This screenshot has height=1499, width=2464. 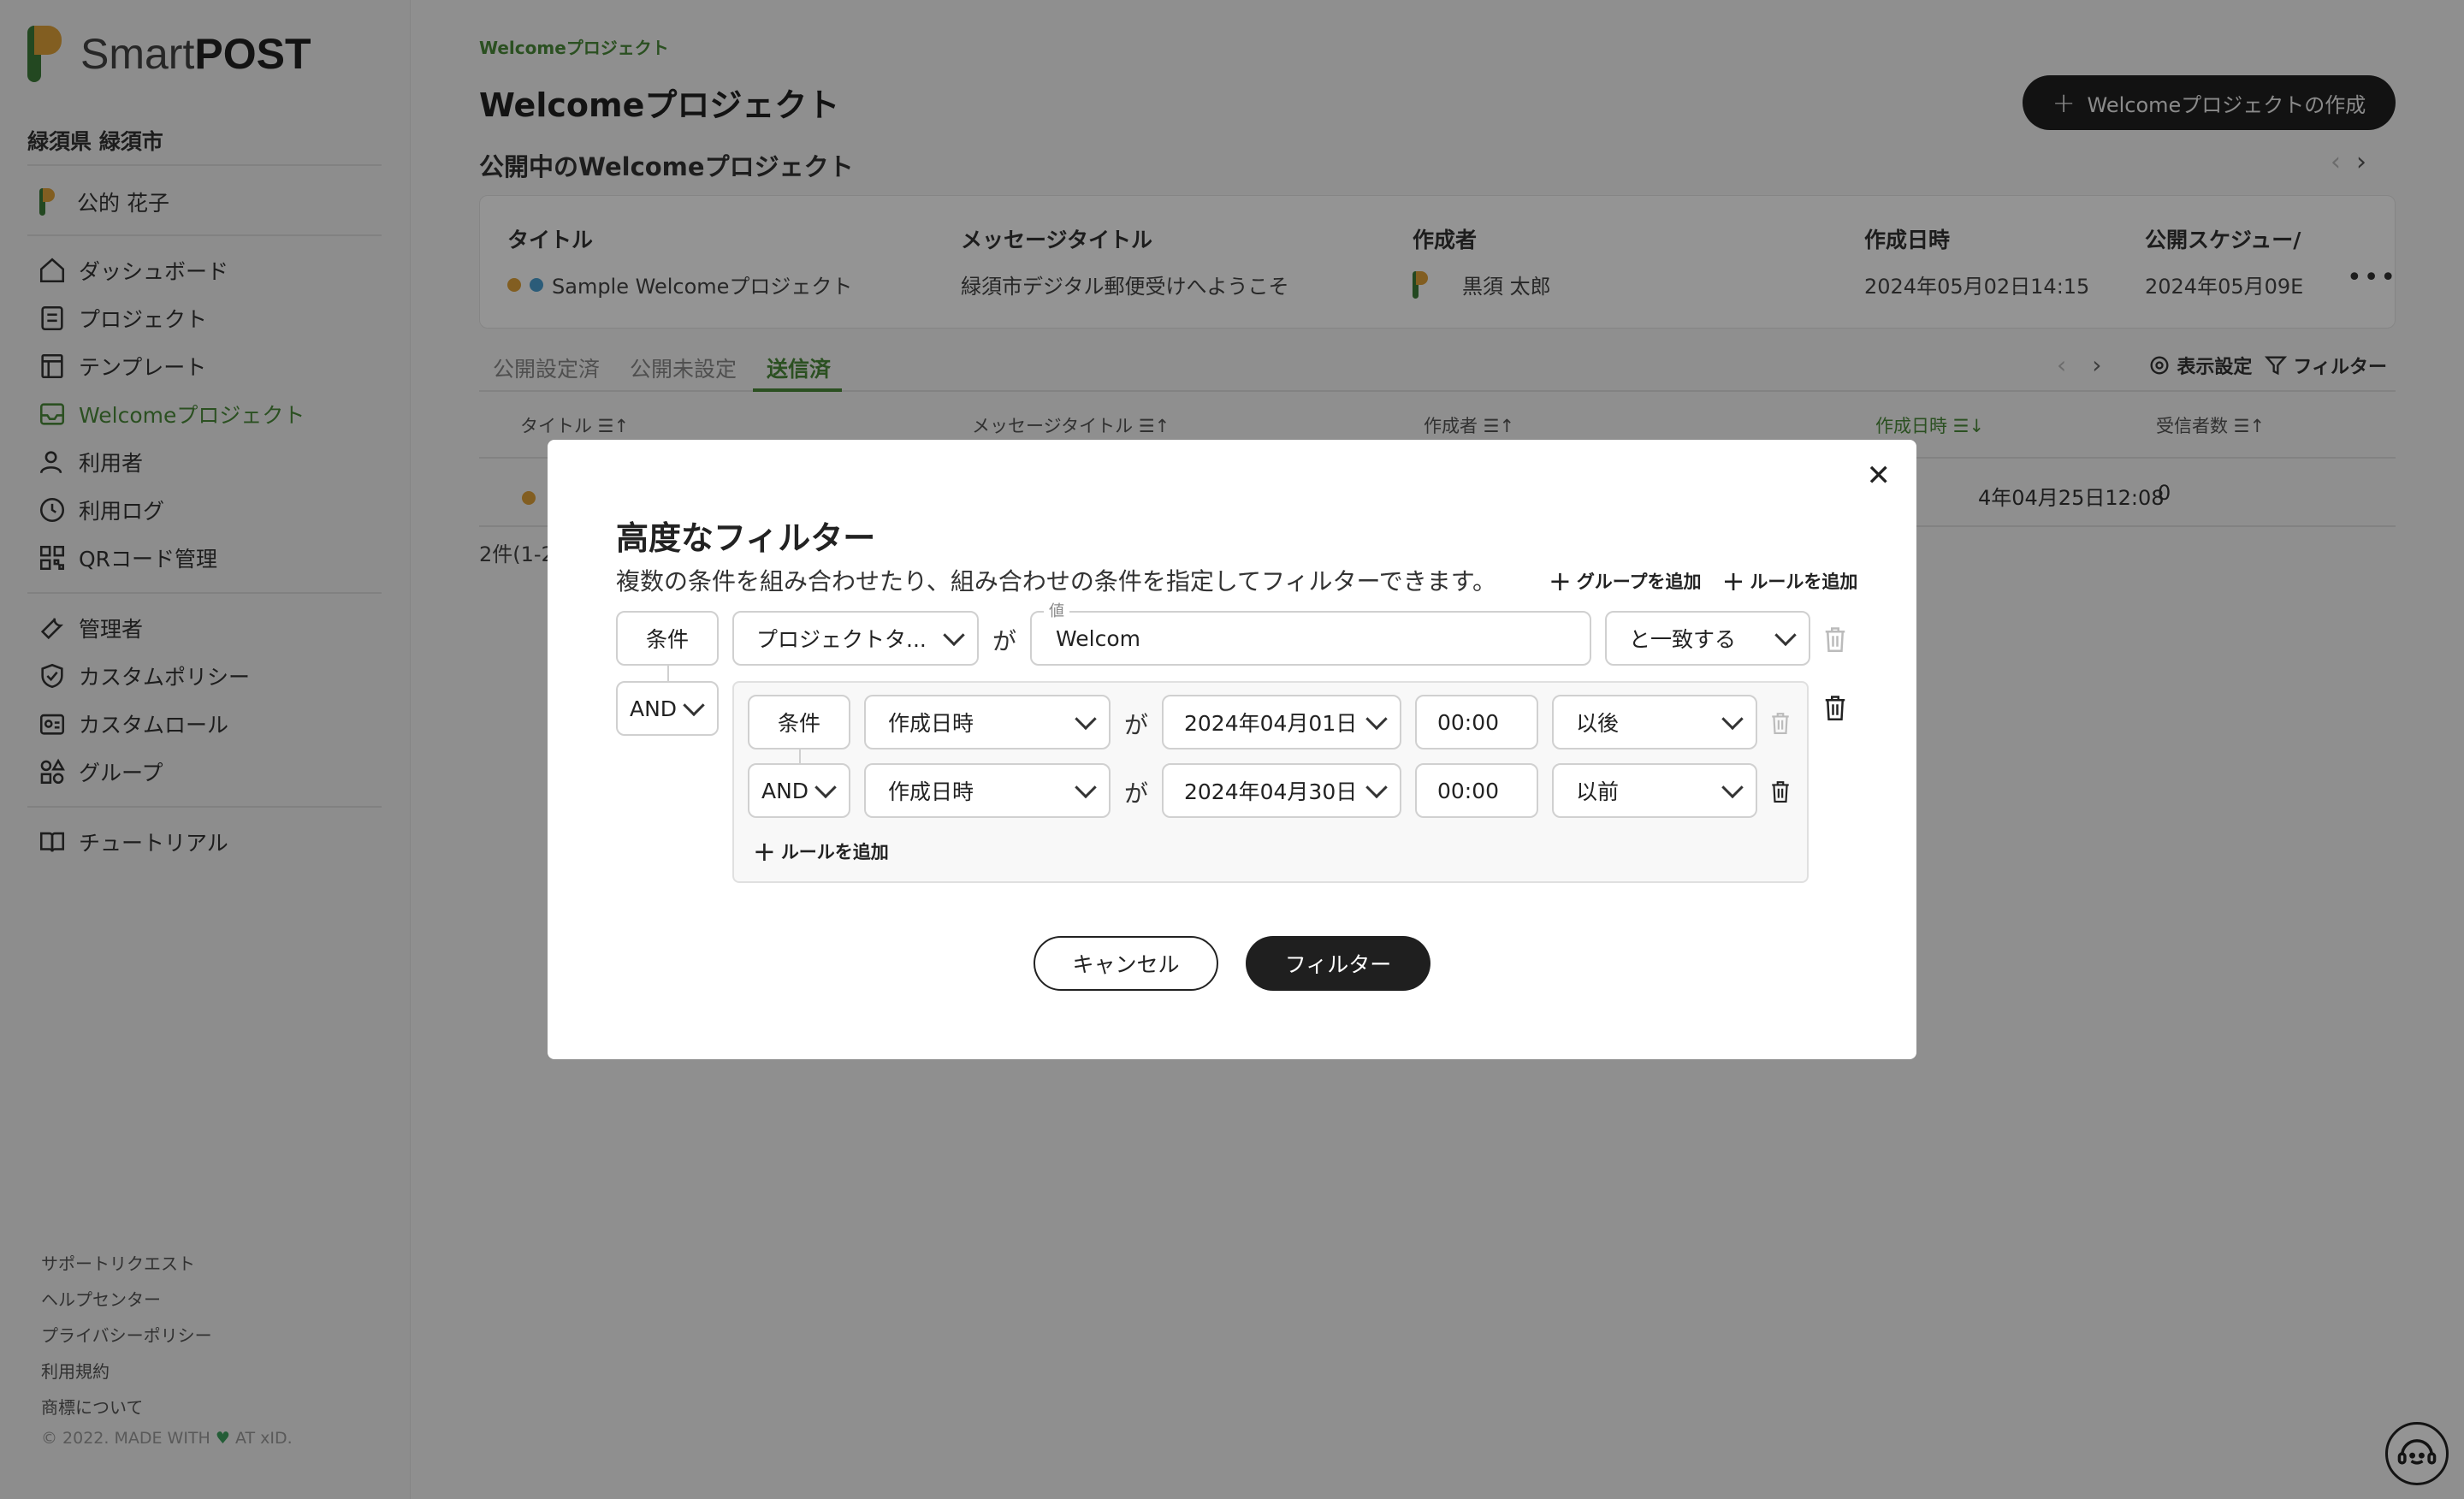 What do you see at coordinates (1713, 581) in the screenshot?
I see `modal-actions: + グループを追加 + ルールを追加` at bounding box center [1713, 581].